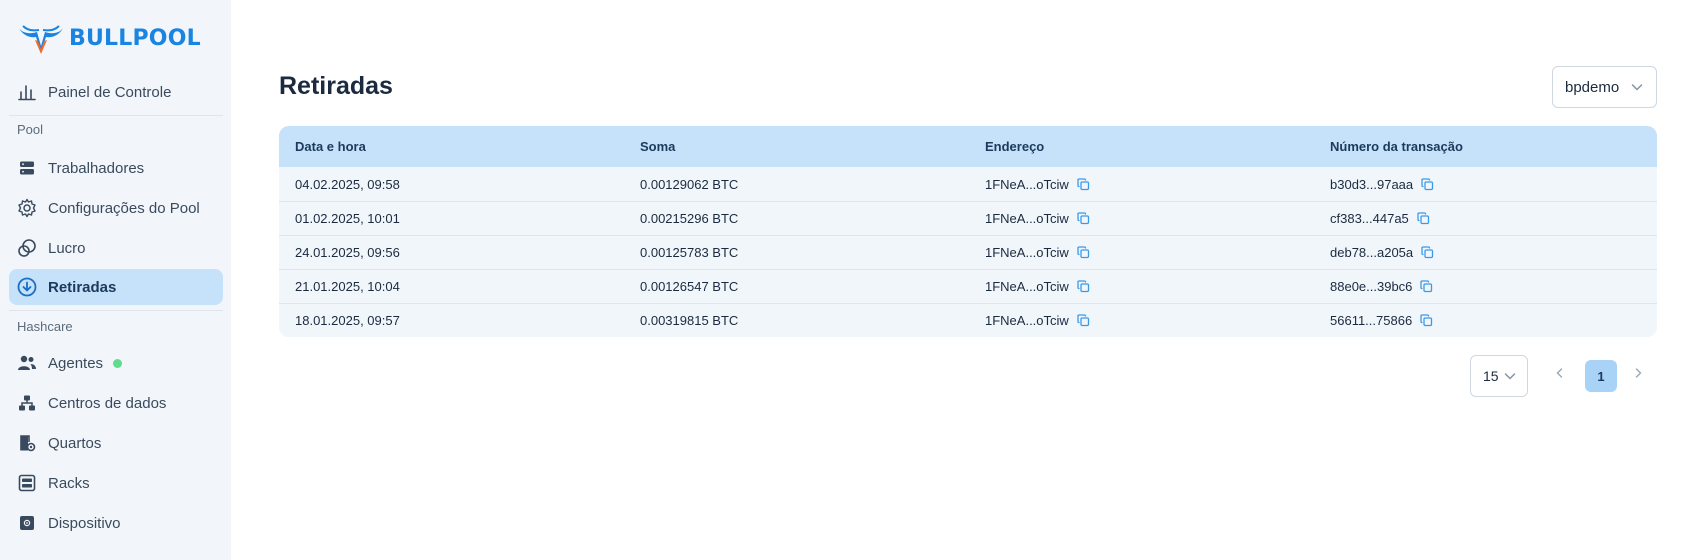 This screenshot has width=1695, height=560. What do you see at coordinates (1485, 320) in the screenshot?
I see `cell-tx: 56611...75866` at bounding box center [1485, 320].